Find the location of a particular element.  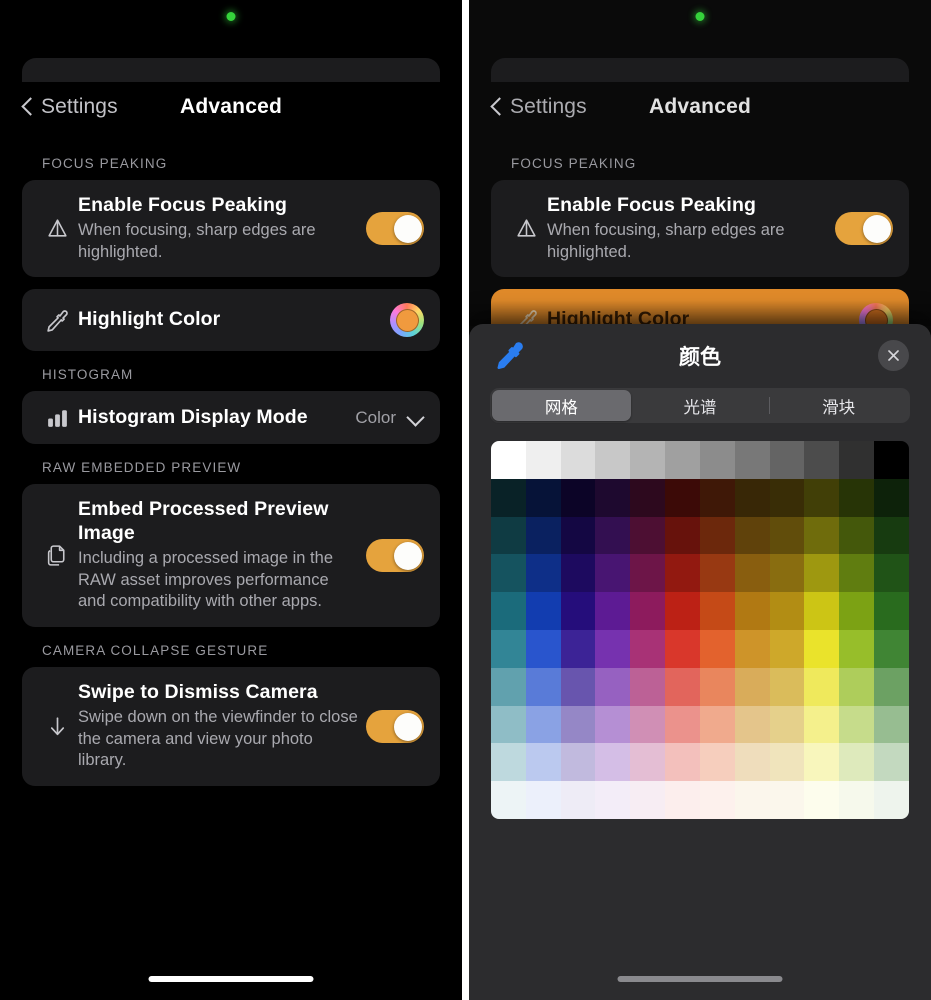

tab-grid: 网格 is located at coordinates (561, 405).